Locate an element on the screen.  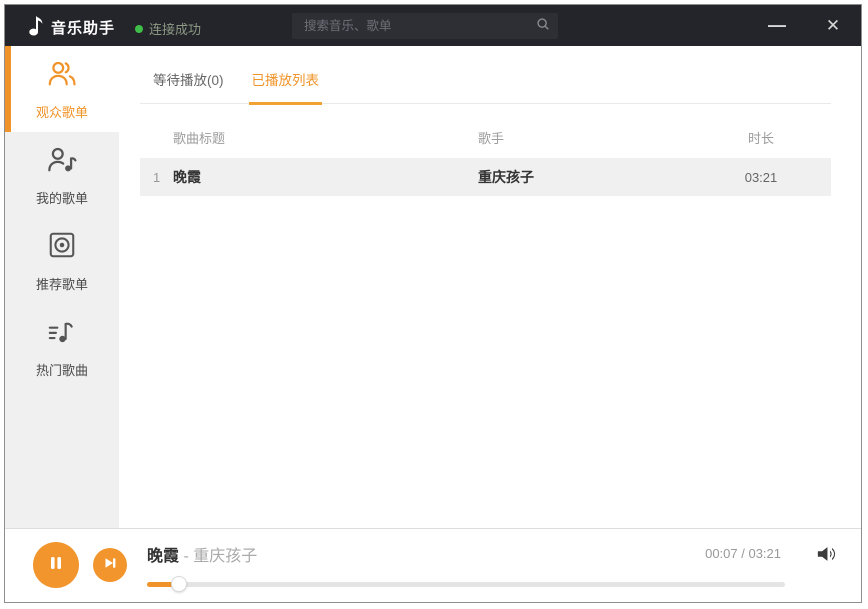
table-row: 1 晚霞 重庆孩子 03:21 is located at coordinates (485, 177).